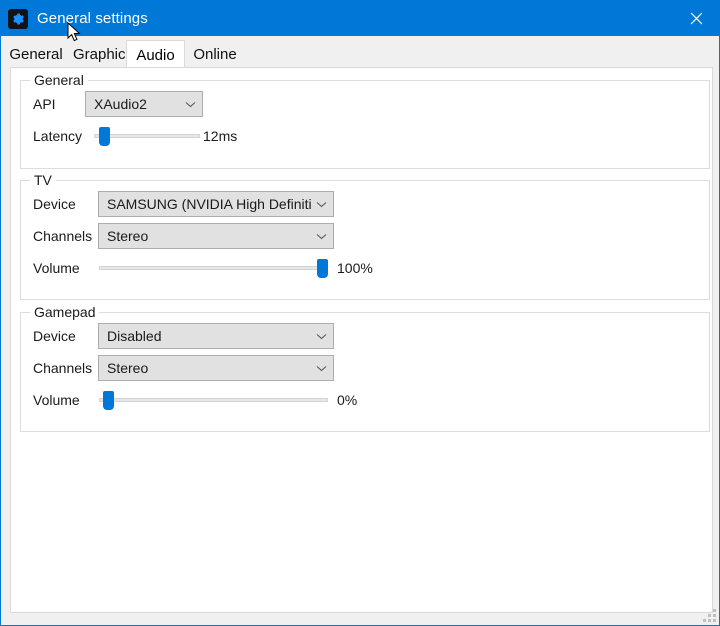 Image resolution: width=720 pixels, height=626 pixels. I want to click on tv-device-combobox: SAMSUNG (NVIDIA High Definitic, so click(216, 204).